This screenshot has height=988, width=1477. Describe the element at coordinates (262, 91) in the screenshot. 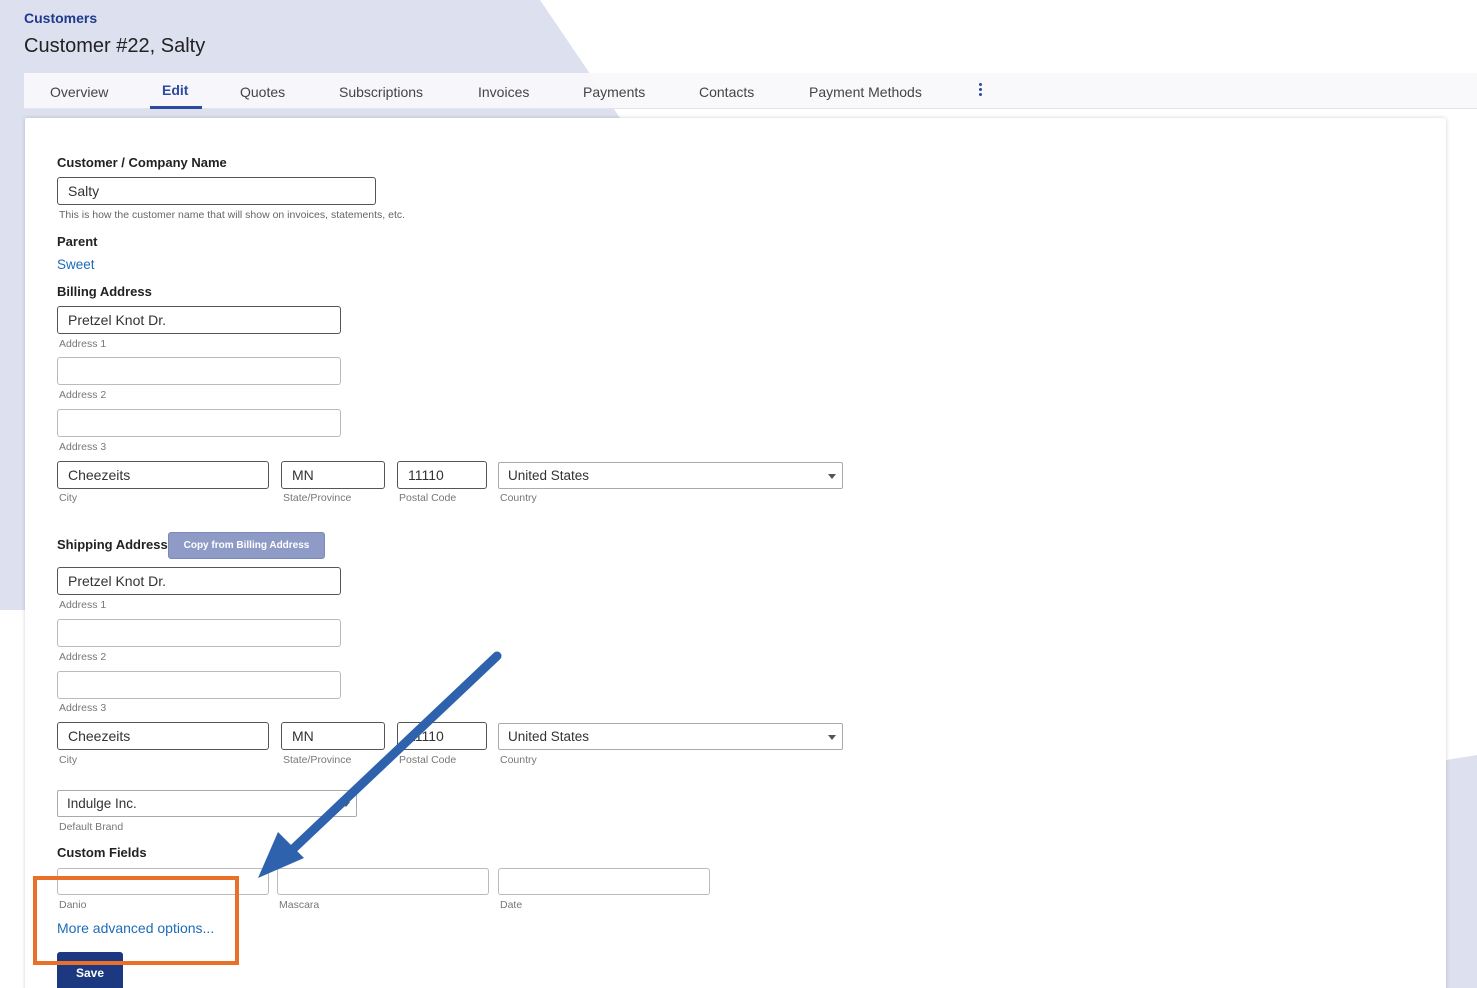

I see `tab-quotes: Quotes` at that location.